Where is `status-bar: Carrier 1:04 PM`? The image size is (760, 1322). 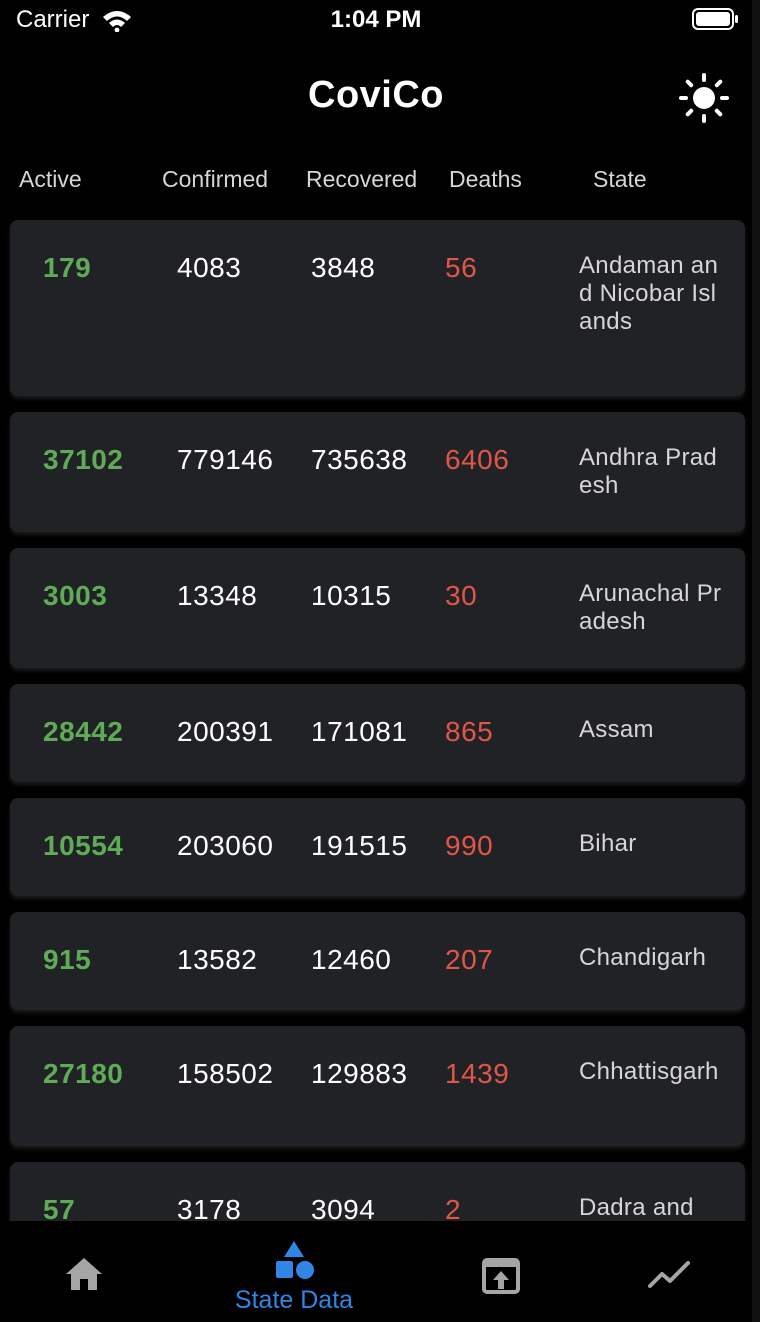 status-bar: Carrier 1:04 PM is located at coordinates (380, 22).